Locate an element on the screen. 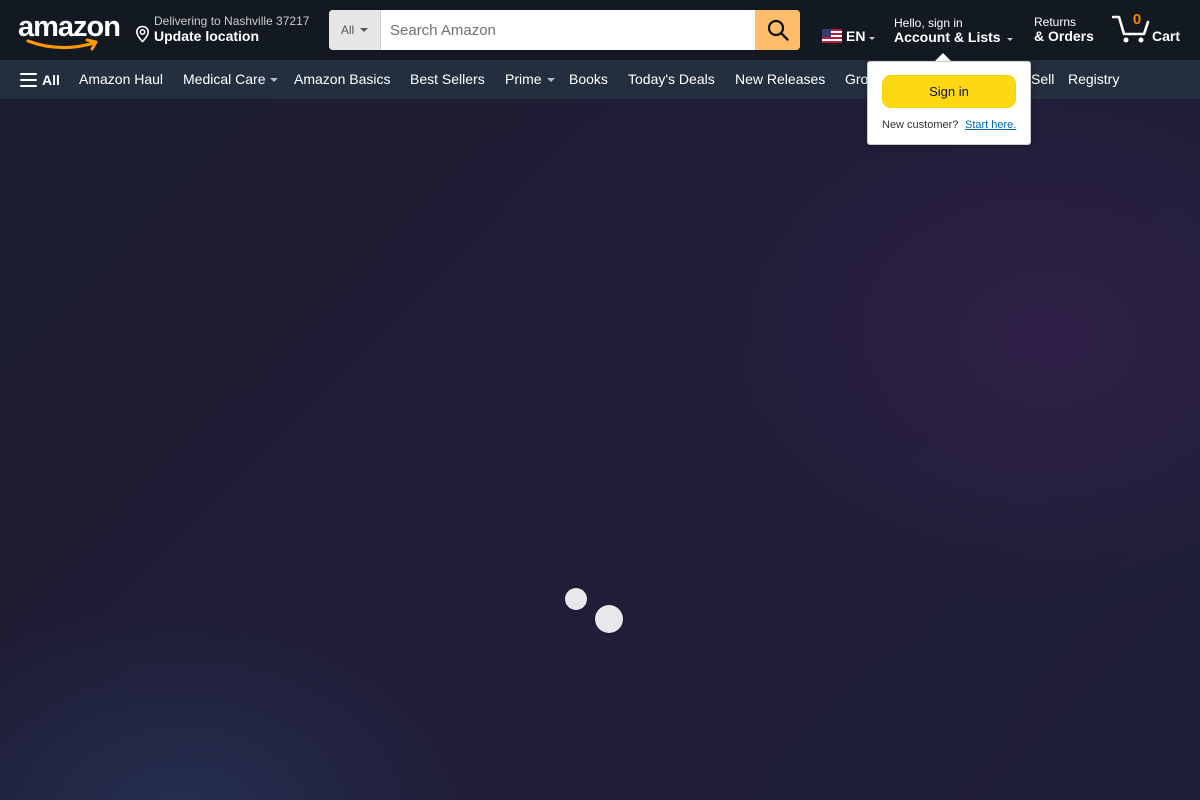 Image resolution: width=1200 pixels, height=800 pixels. new-customer-text: New customer? is located at coordinates (920, 125).